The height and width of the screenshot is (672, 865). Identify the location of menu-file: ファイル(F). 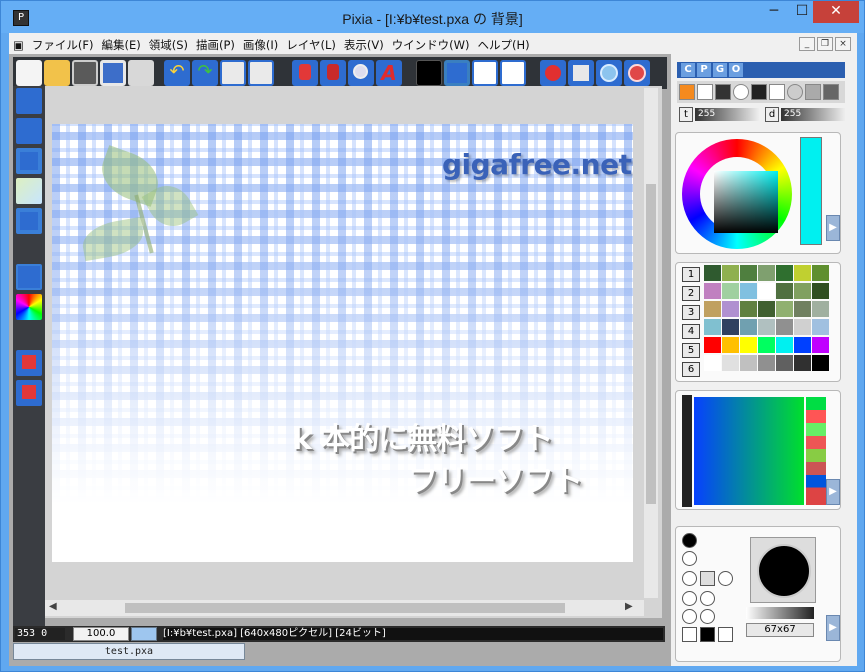
(63, 43).